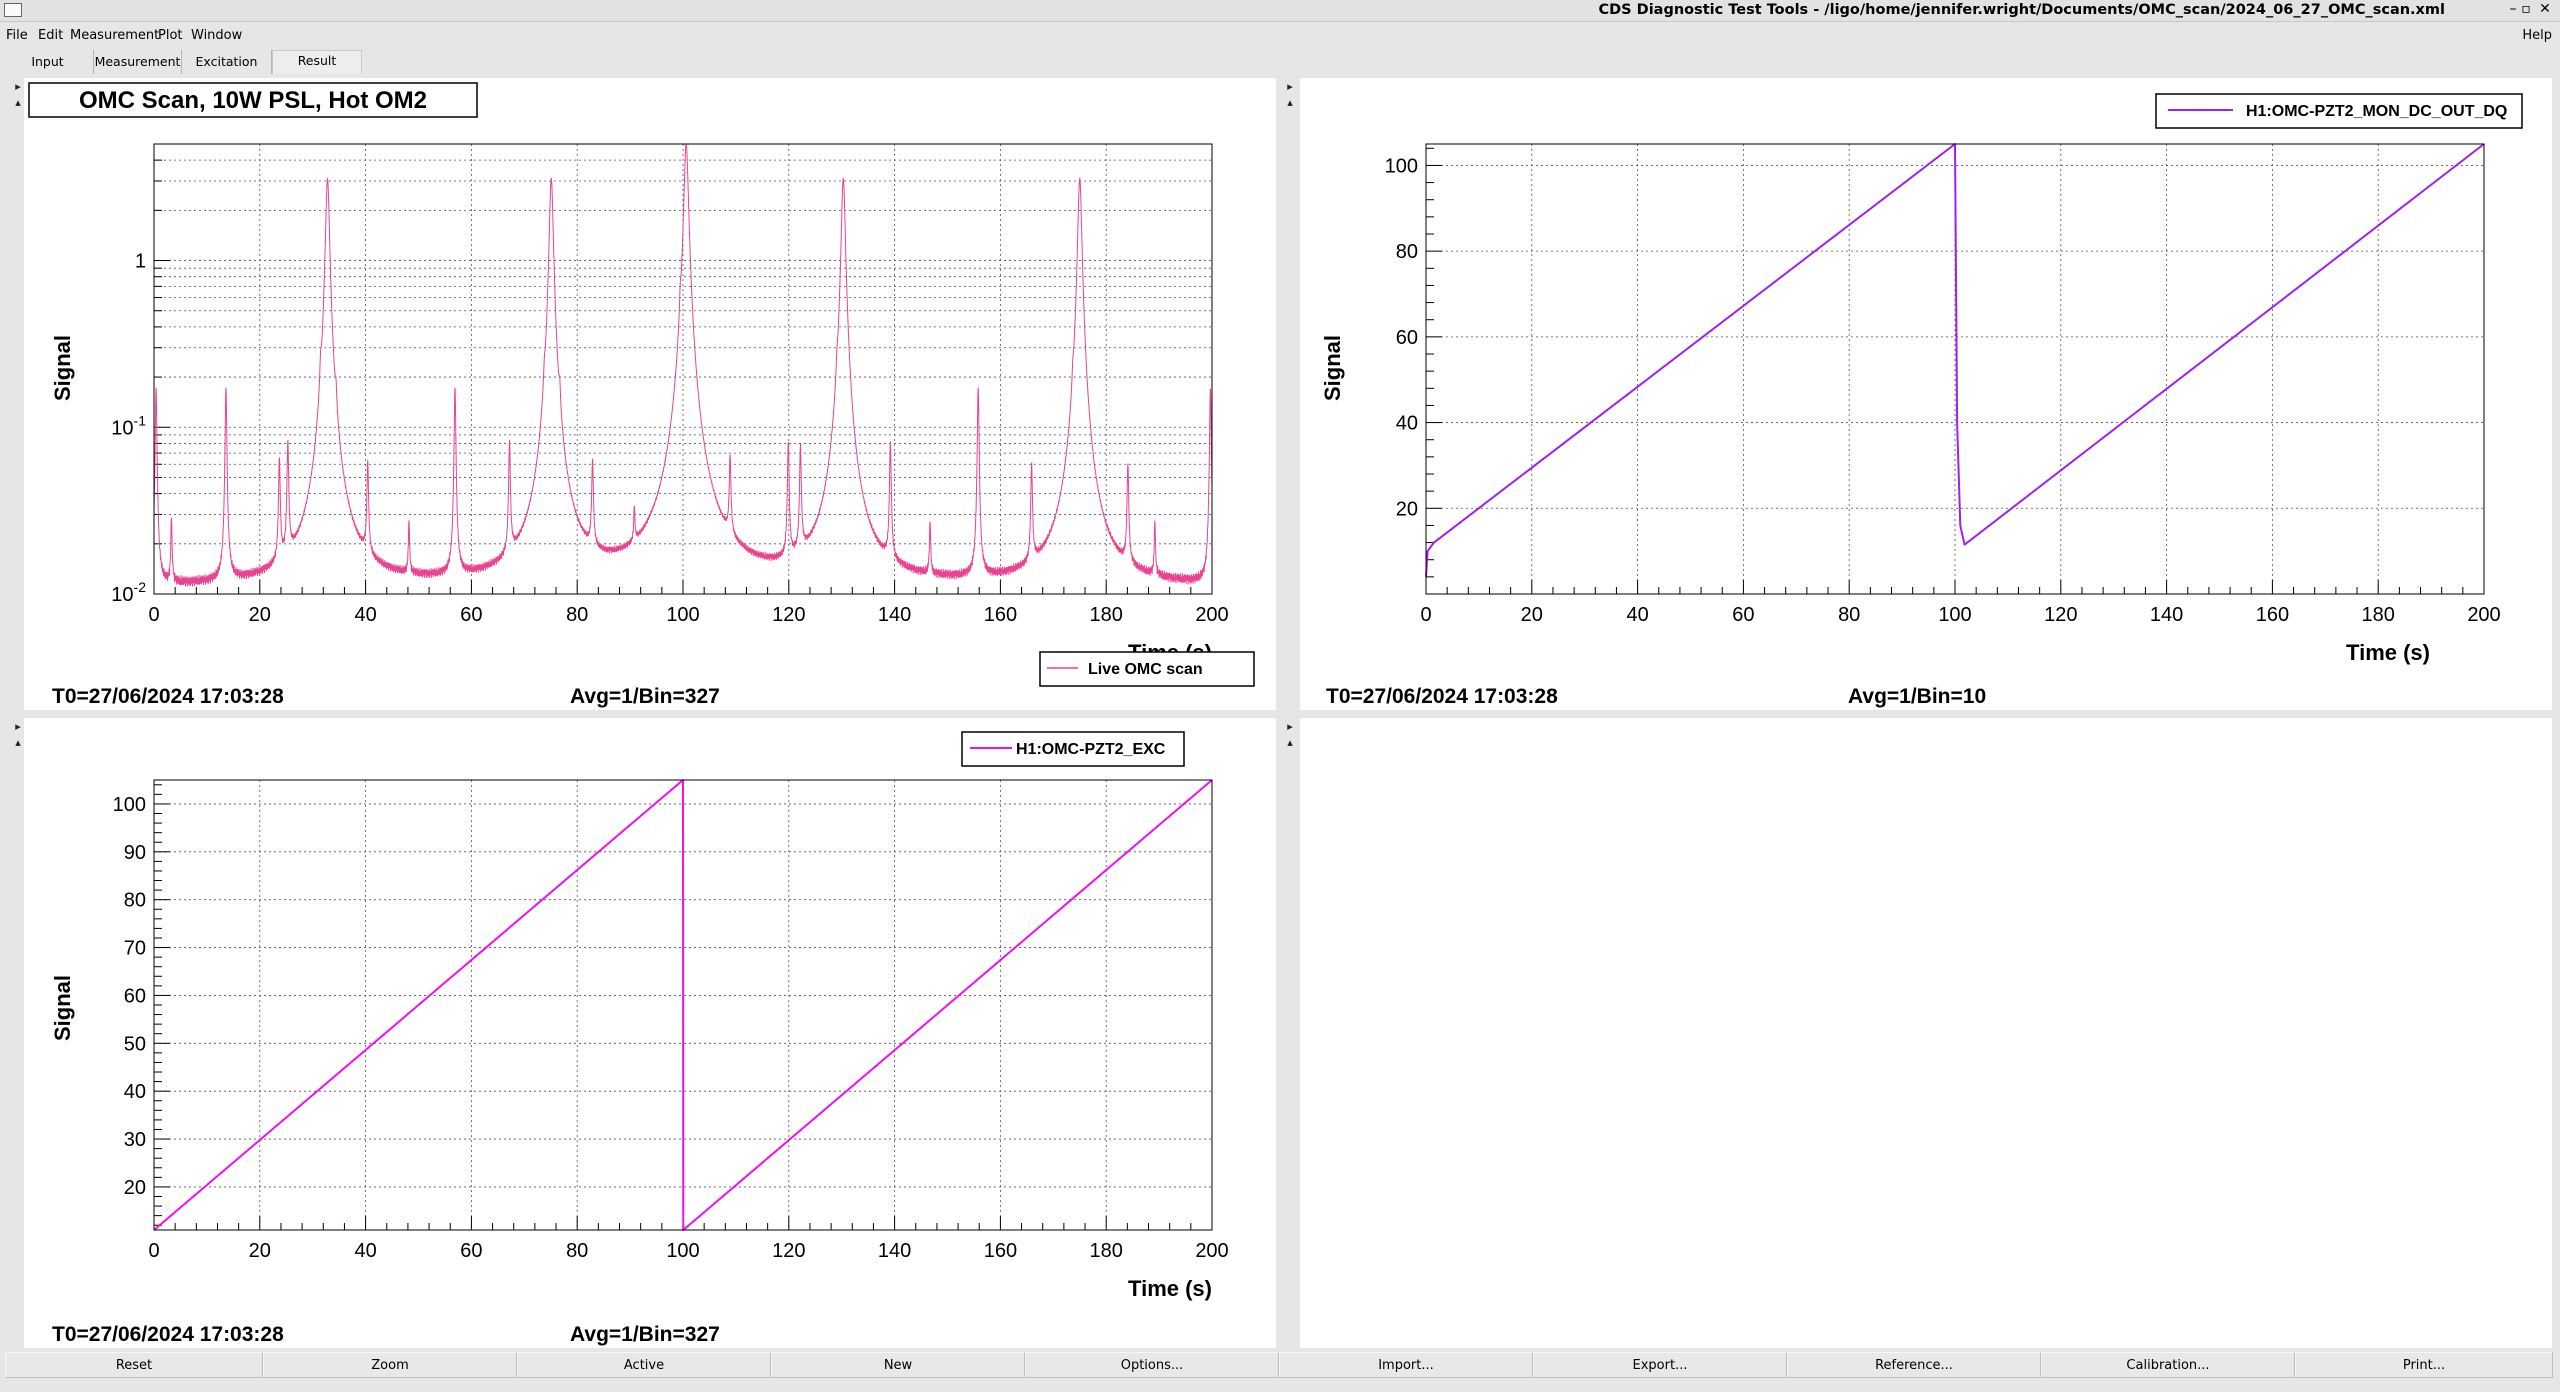  What do you see at coordinates (1917, 696) in the screenshot?
I see `avg-label: Avg=1/Bin=10` at bounding box center [1917, 696].